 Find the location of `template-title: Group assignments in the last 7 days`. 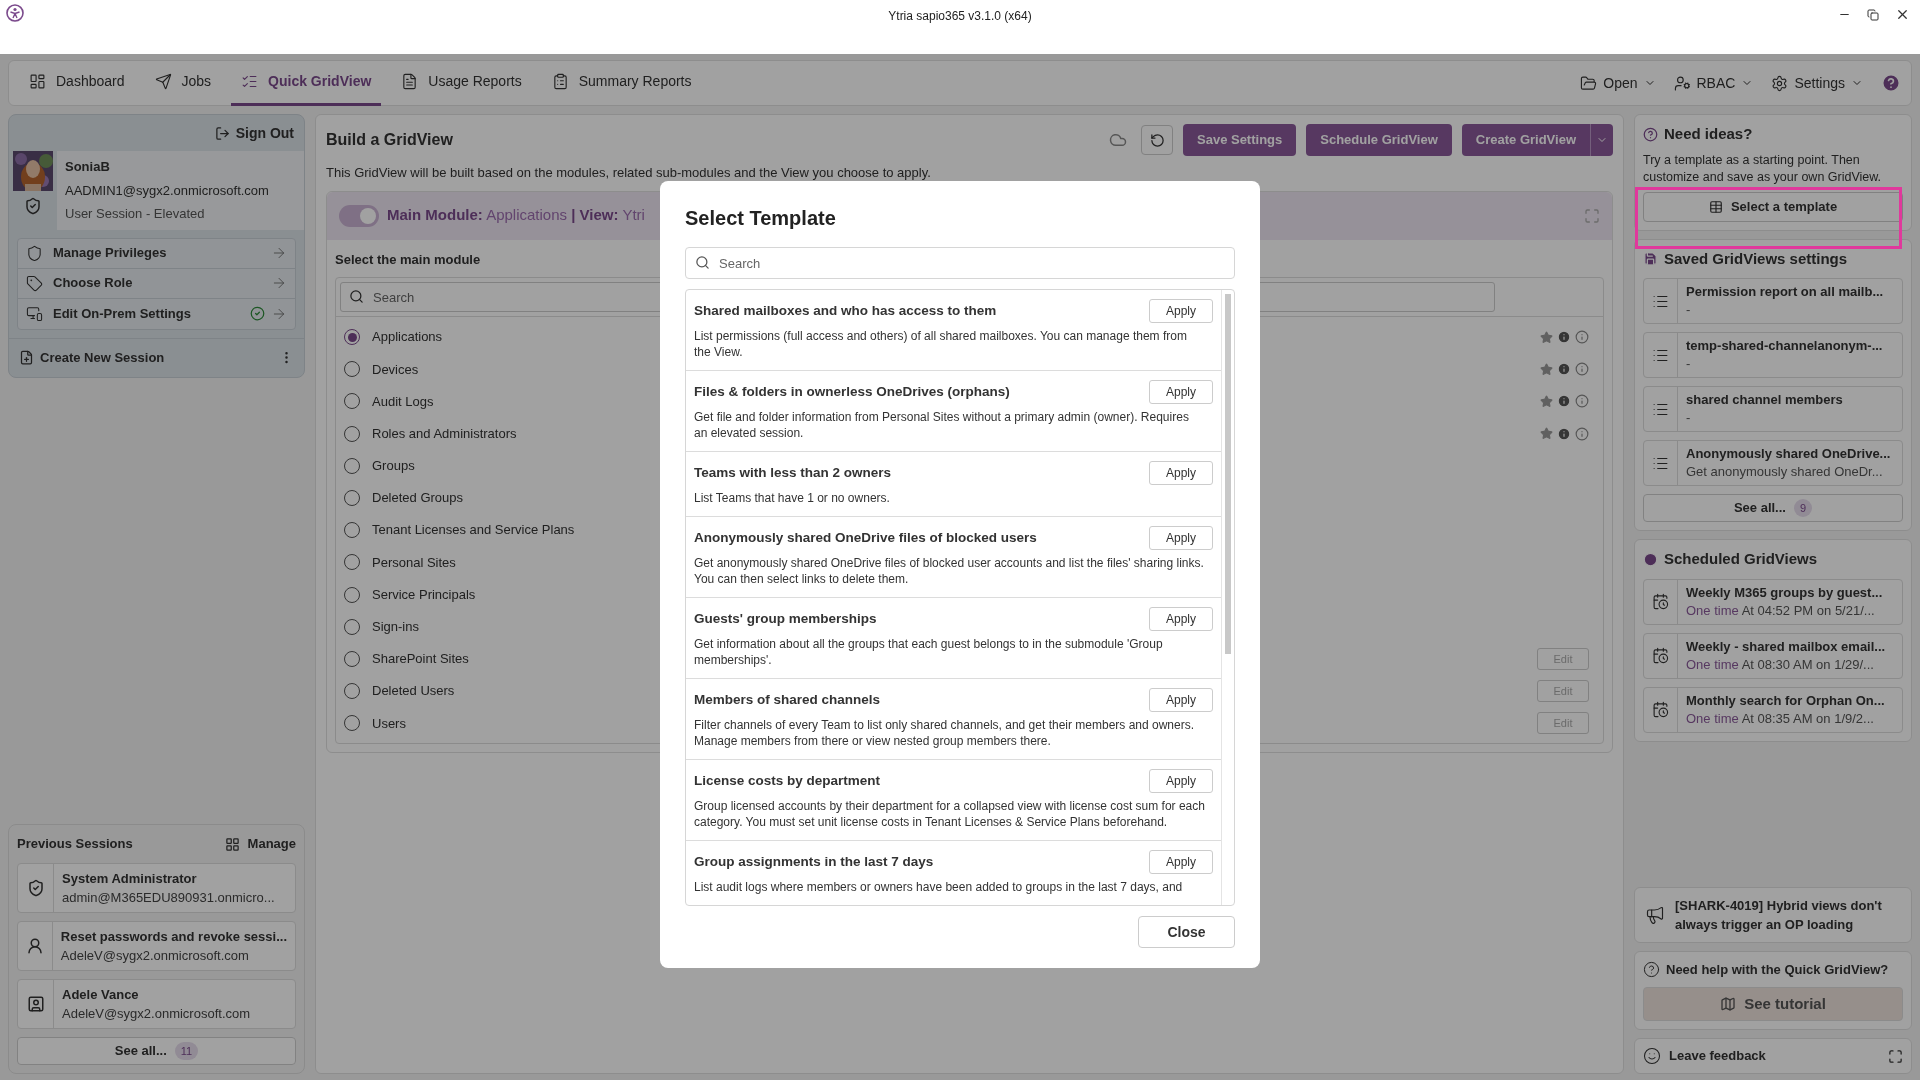

template-title: Group assignments in the last 7 days is located at coordinates (814, 861).